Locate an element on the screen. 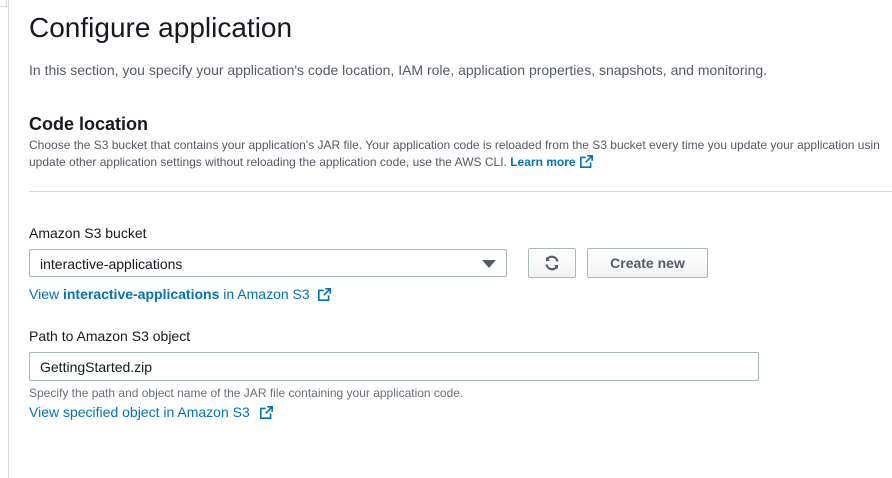 This screenshot has height=478, width=892. view-bucket-link-prefix: View is located at coordinates (46, 294).